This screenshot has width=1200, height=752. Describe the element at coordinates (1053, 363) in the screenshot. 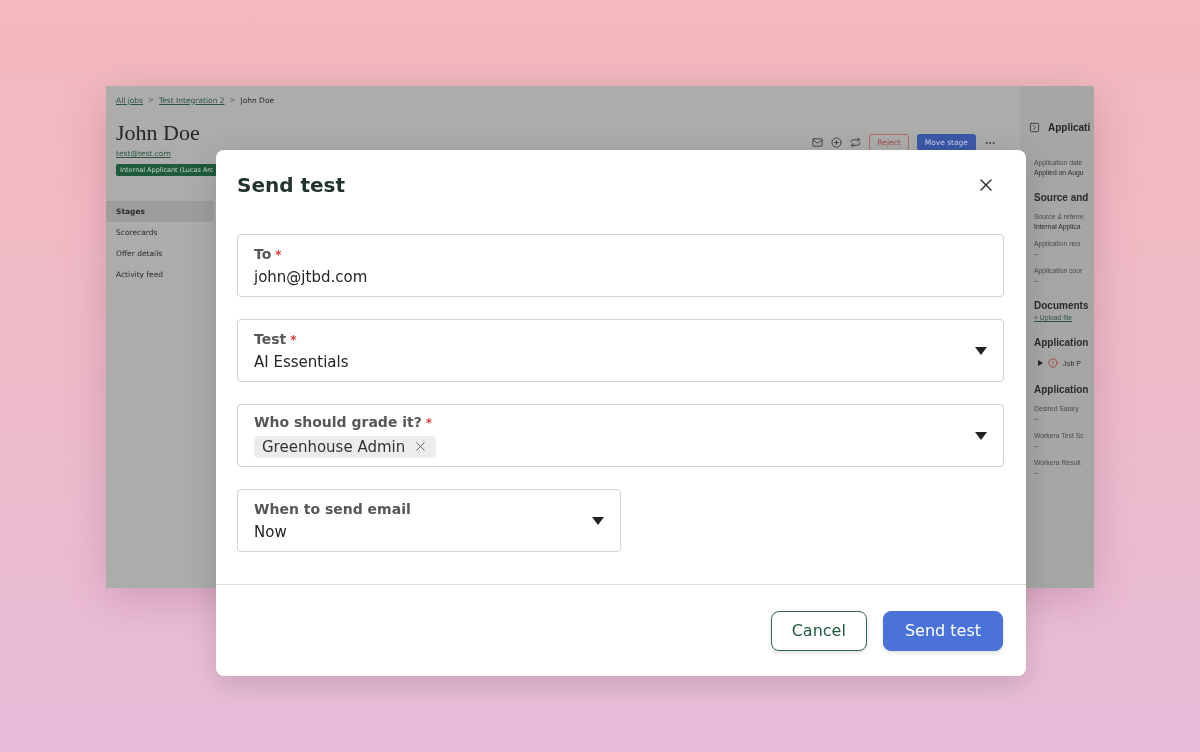

I see `alert-icon` at that location.